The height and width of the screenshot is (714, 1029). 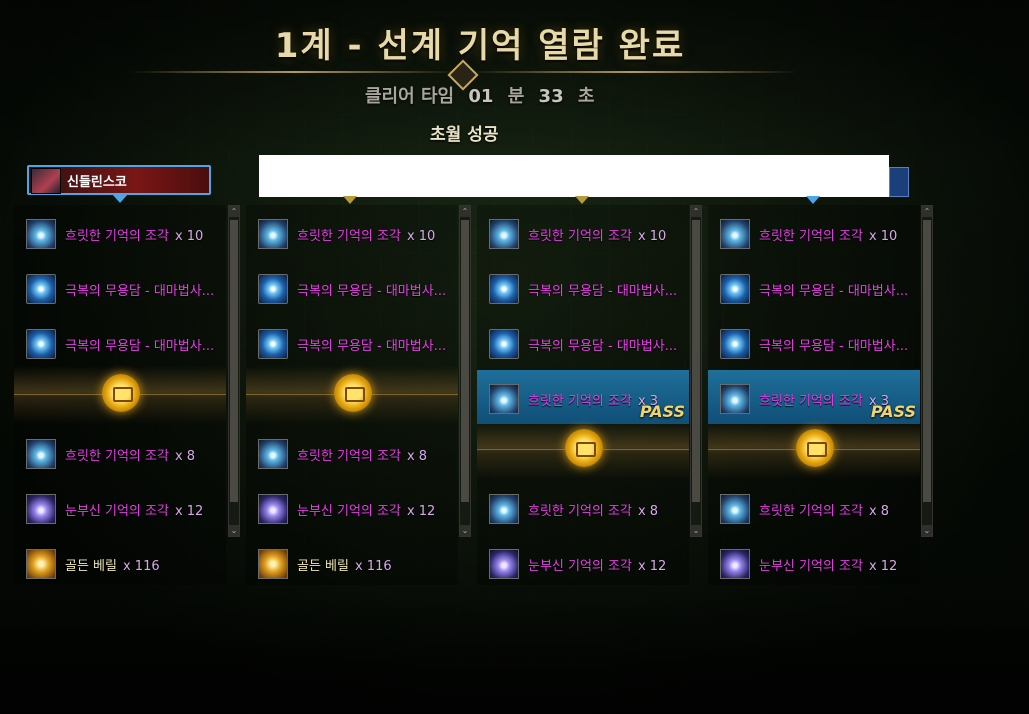 What do you see at coordinates (899, 182) in the screenshot?
I see `nameplate-edge` at bounding box center [899, 182].